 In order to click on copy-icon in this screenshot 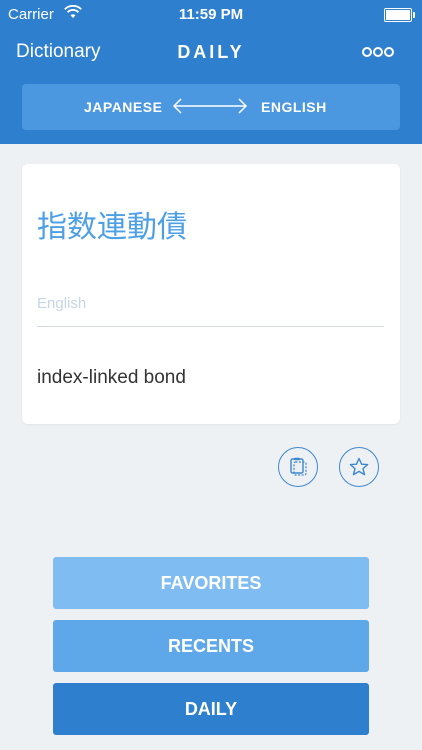, I will do `click(298, 466)`.